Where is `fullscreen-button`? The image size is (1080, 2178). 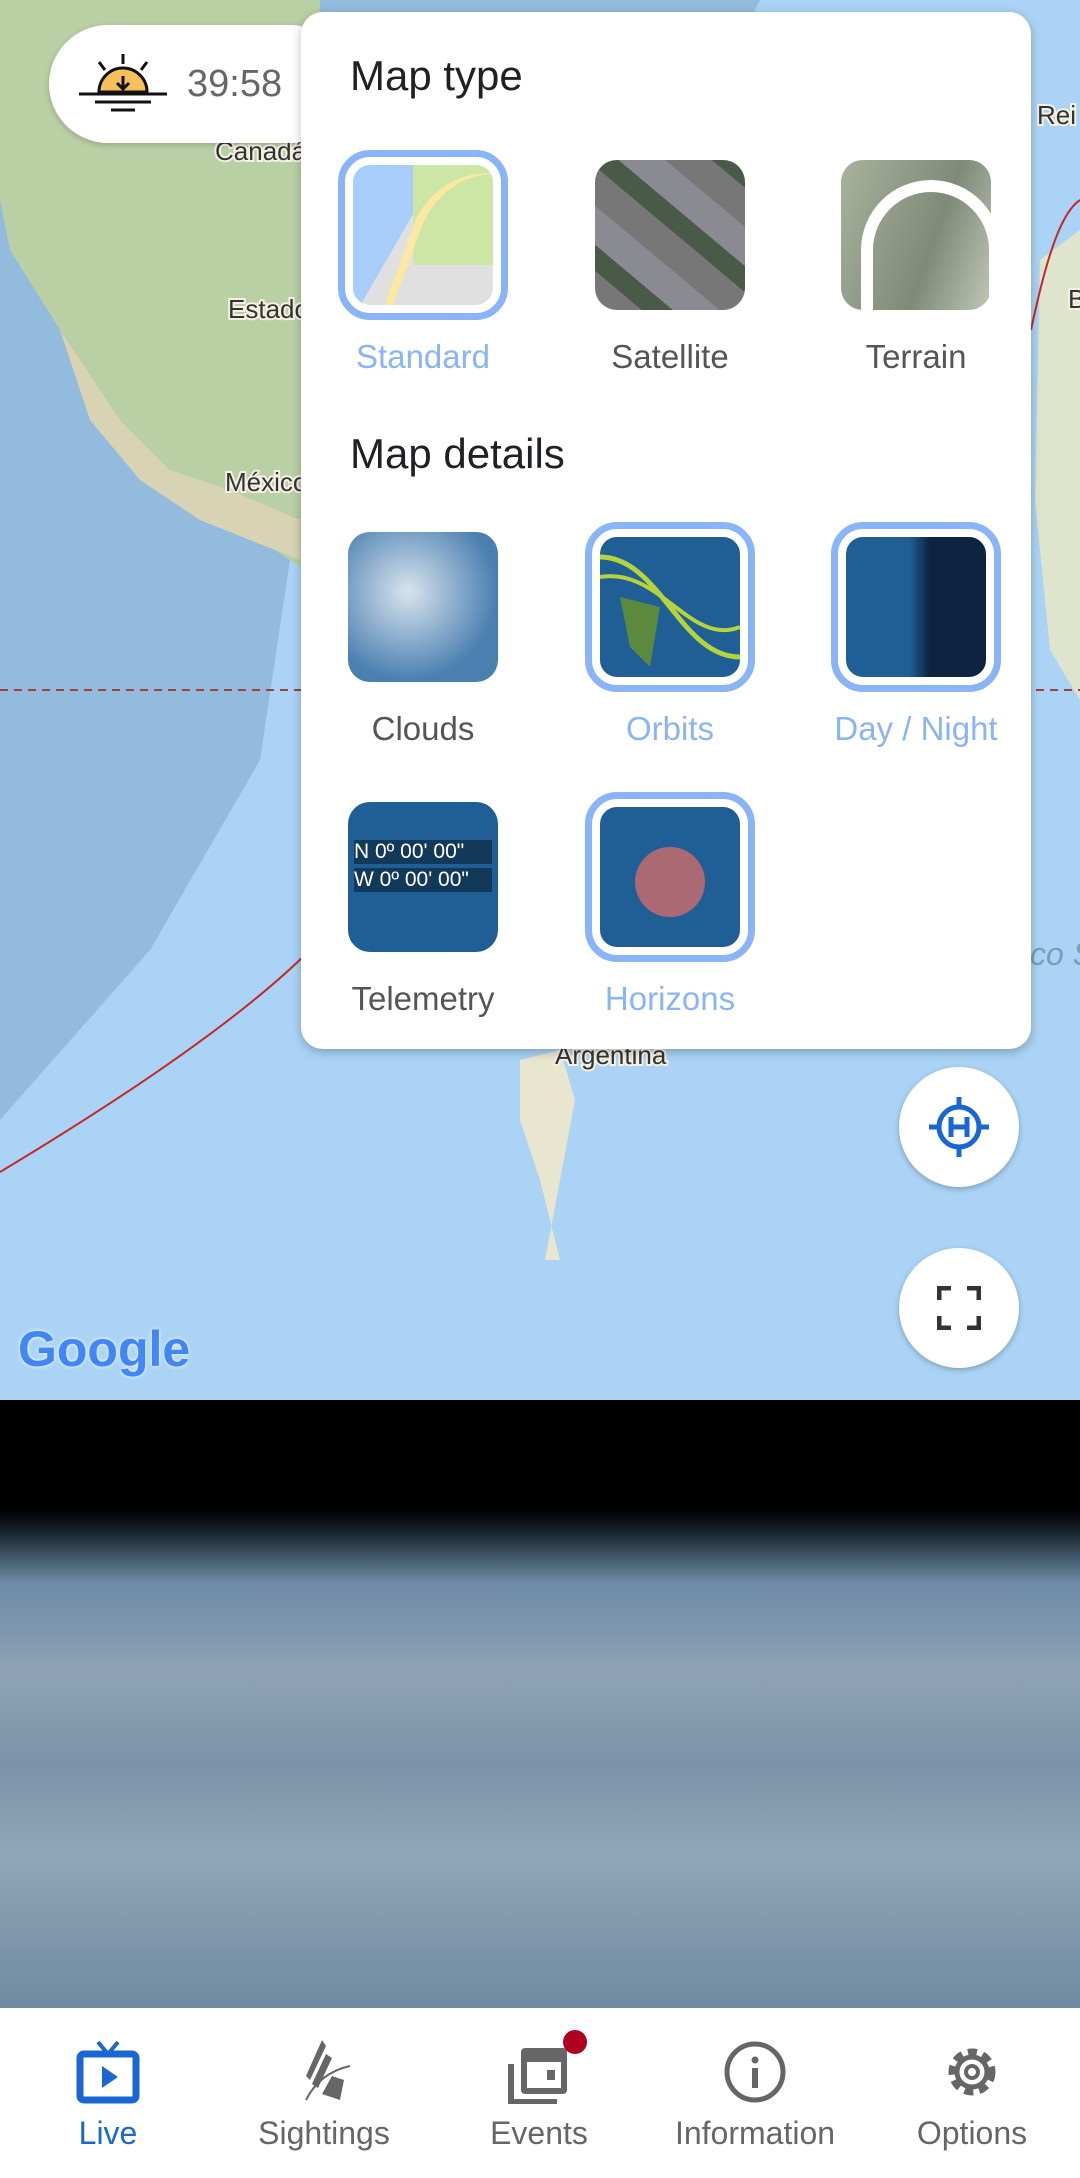 fullscreen-button is located at coordinates (959, 1308).